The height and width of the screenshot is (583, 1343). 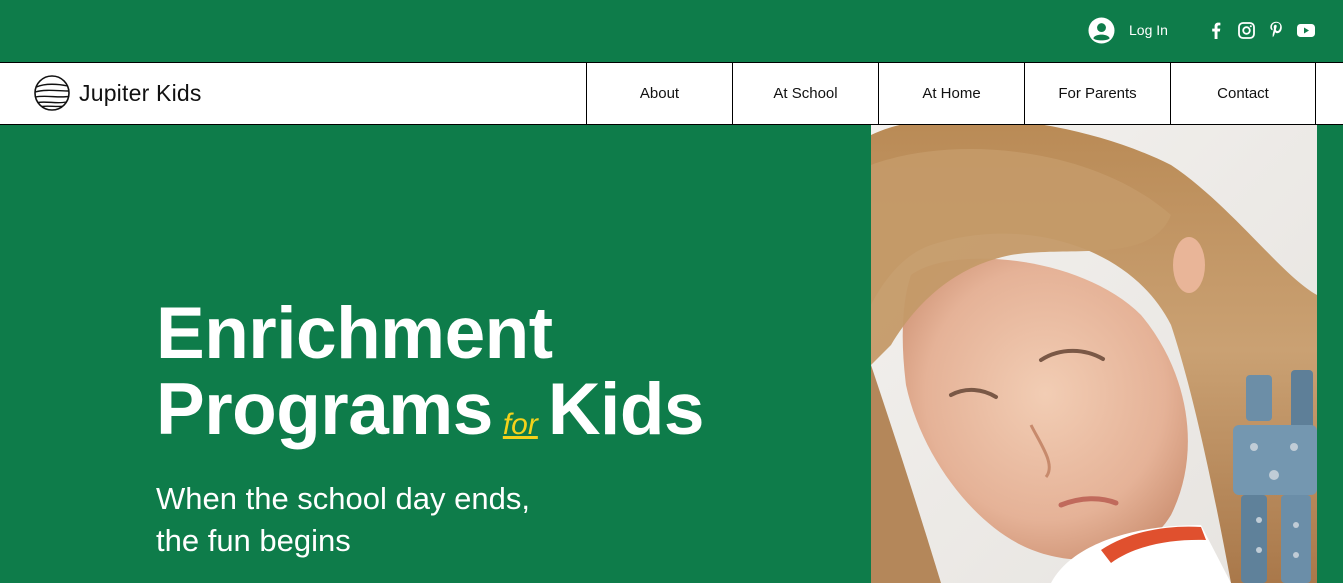 I want to click on nav-item-about: About, so click(x=659, y=93).